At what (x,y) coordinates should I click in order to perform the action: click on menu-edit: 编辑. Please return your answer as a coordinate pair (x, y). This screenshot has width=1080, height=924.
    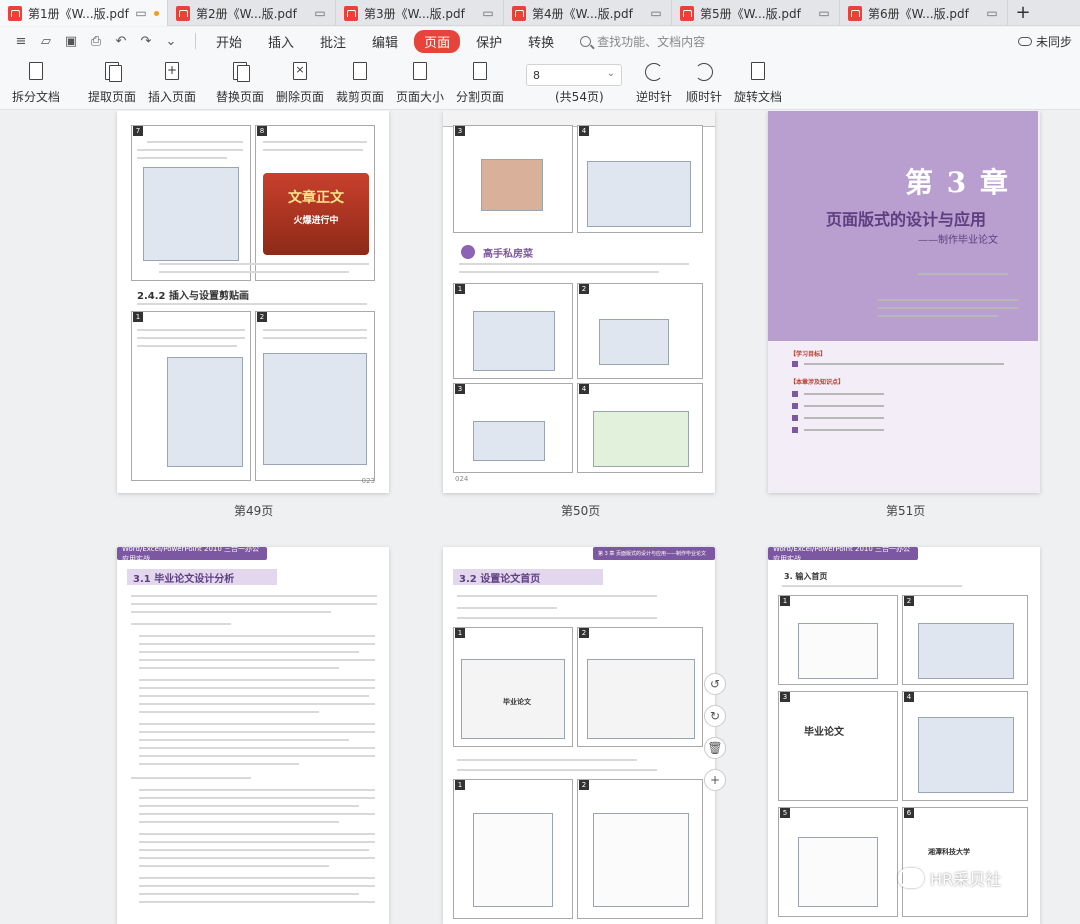
    Looking at the image, I should click on (385, 41).